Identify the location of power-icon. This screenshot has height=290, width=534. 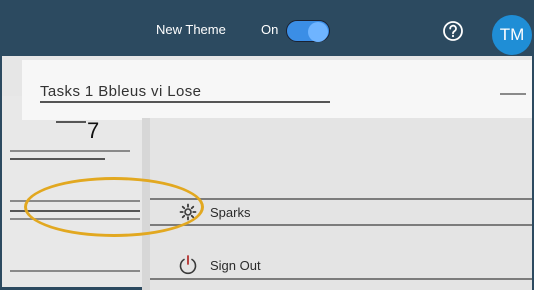
(188, 265).